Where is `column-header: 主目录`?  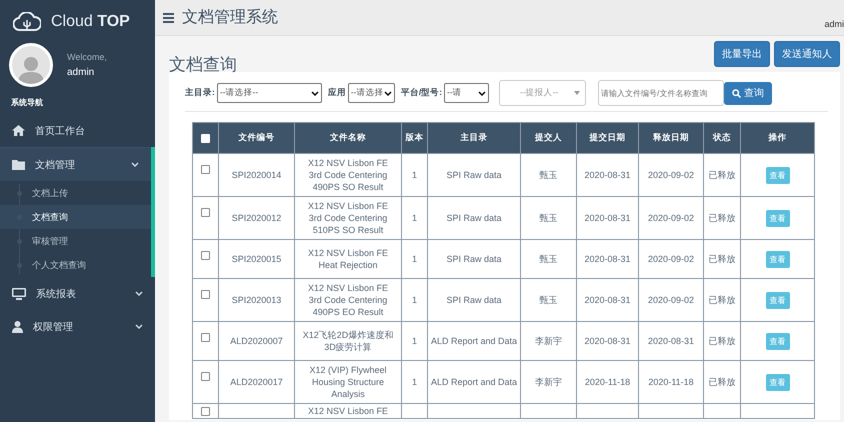
column-header: 主目录 is located at coordinates (474, 138).